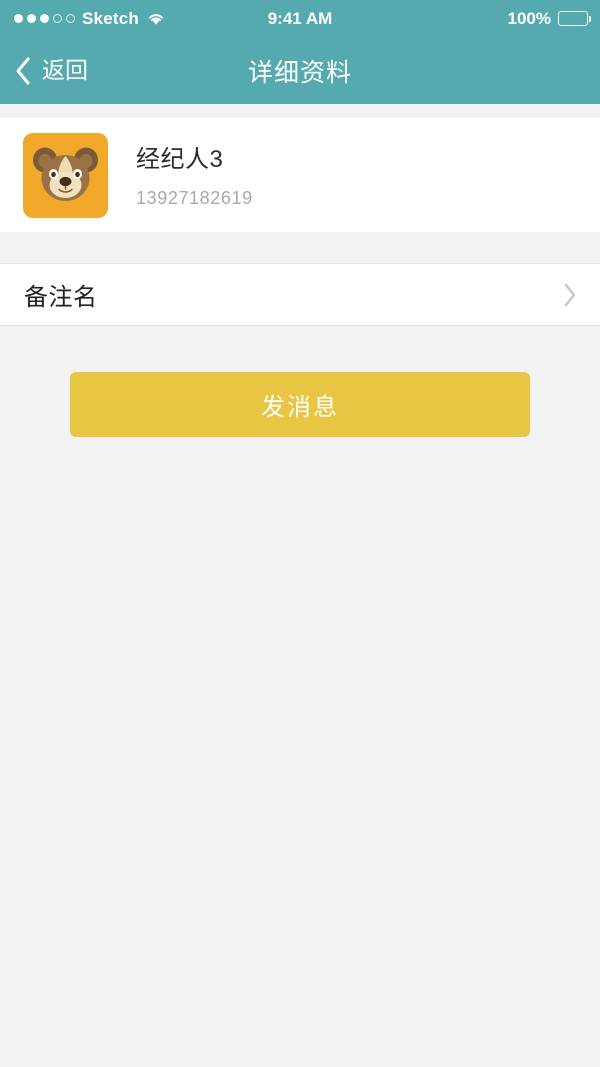  Describe the element at coordinates (574, 18) in the screenshot. I see `battery-full-icon` at that location.